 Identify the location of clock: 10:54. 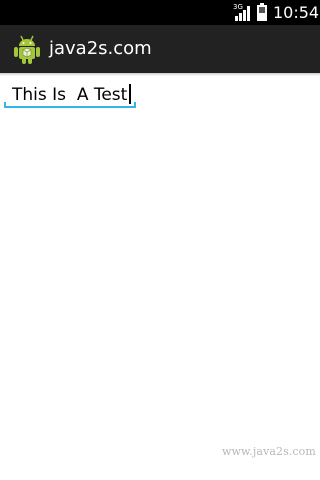
(296, 12).